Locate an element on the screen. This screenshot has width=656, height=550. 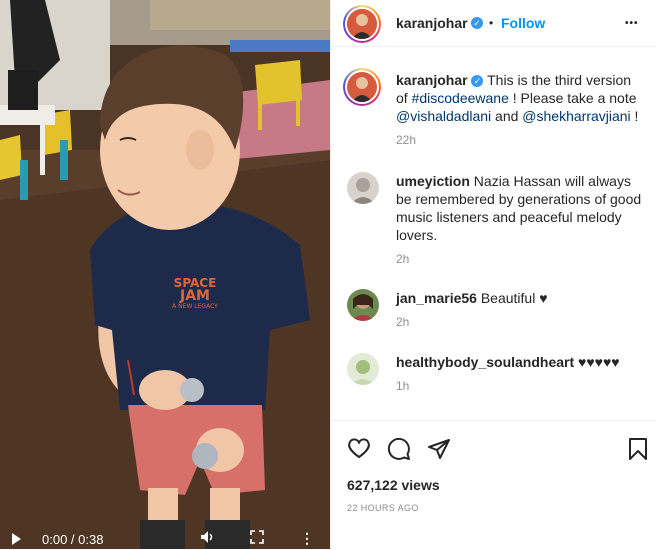
comment-body: Beautiful ♥ is located at coordinates (514, 298).